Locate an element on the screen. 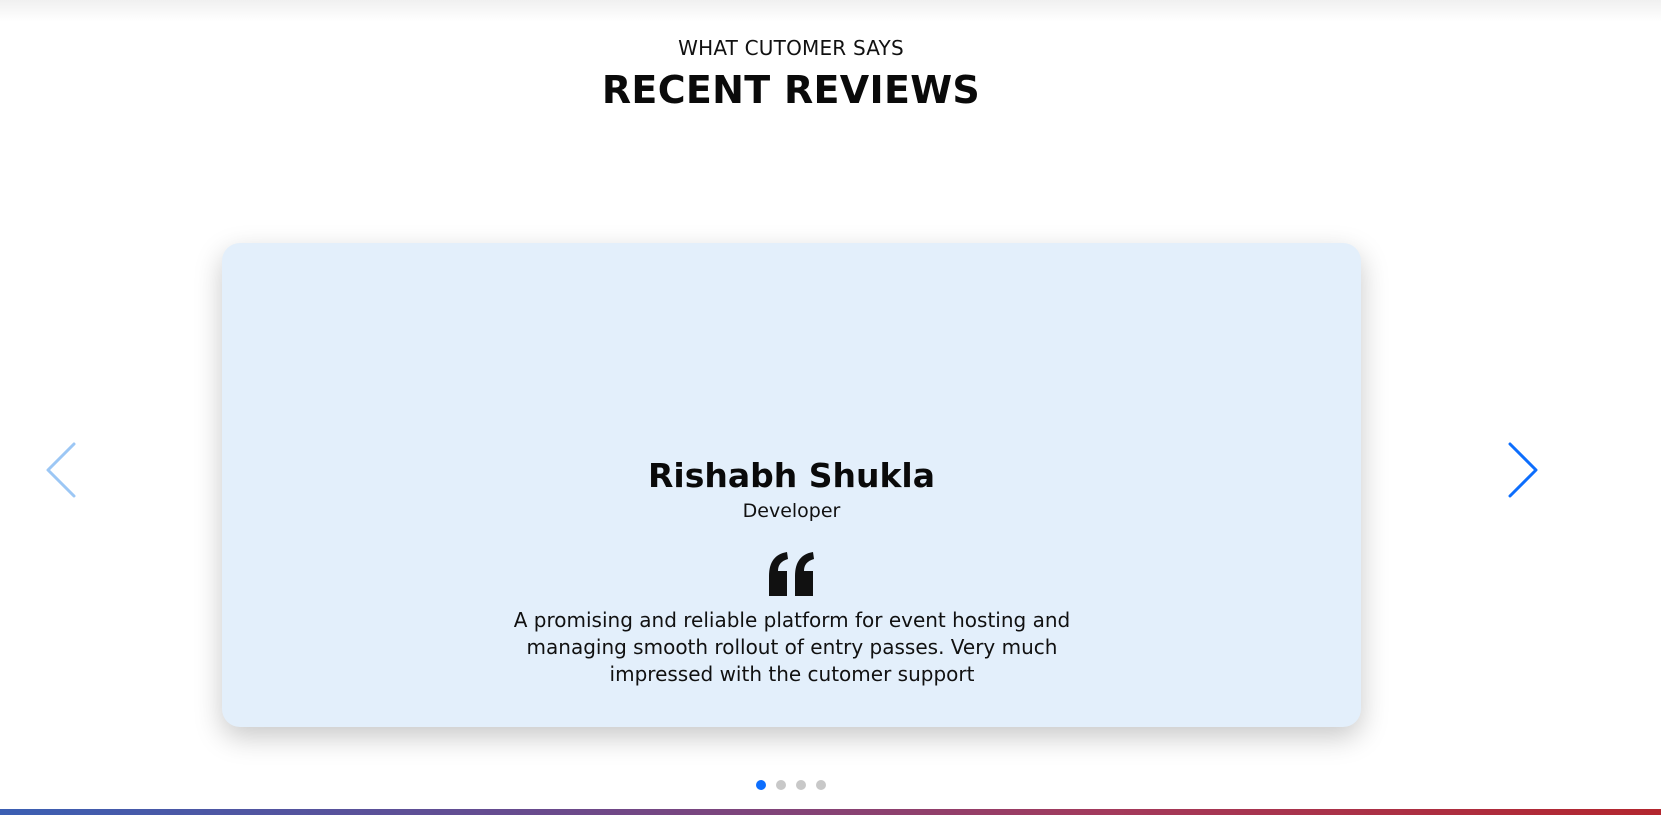  header-shadow is located at coordinates (830, 11).